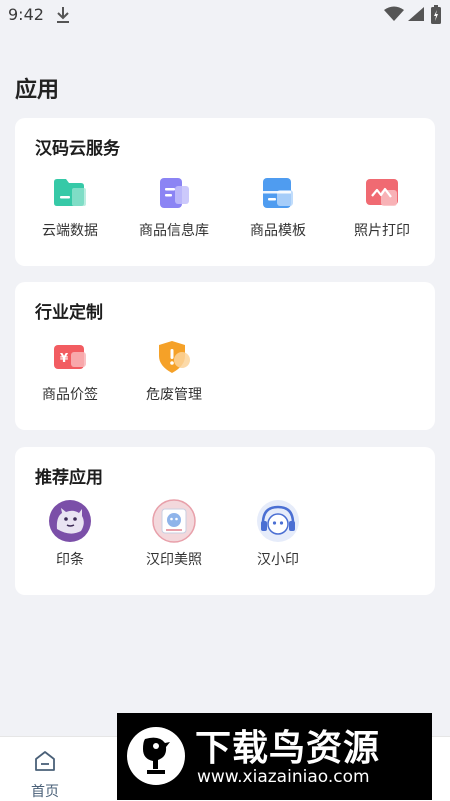 The height and width of the screenshot is (801, 450). Describe the element at coordinates (278, 209) in the screenshot. I see `app-product-template: 商品模板` at that location.